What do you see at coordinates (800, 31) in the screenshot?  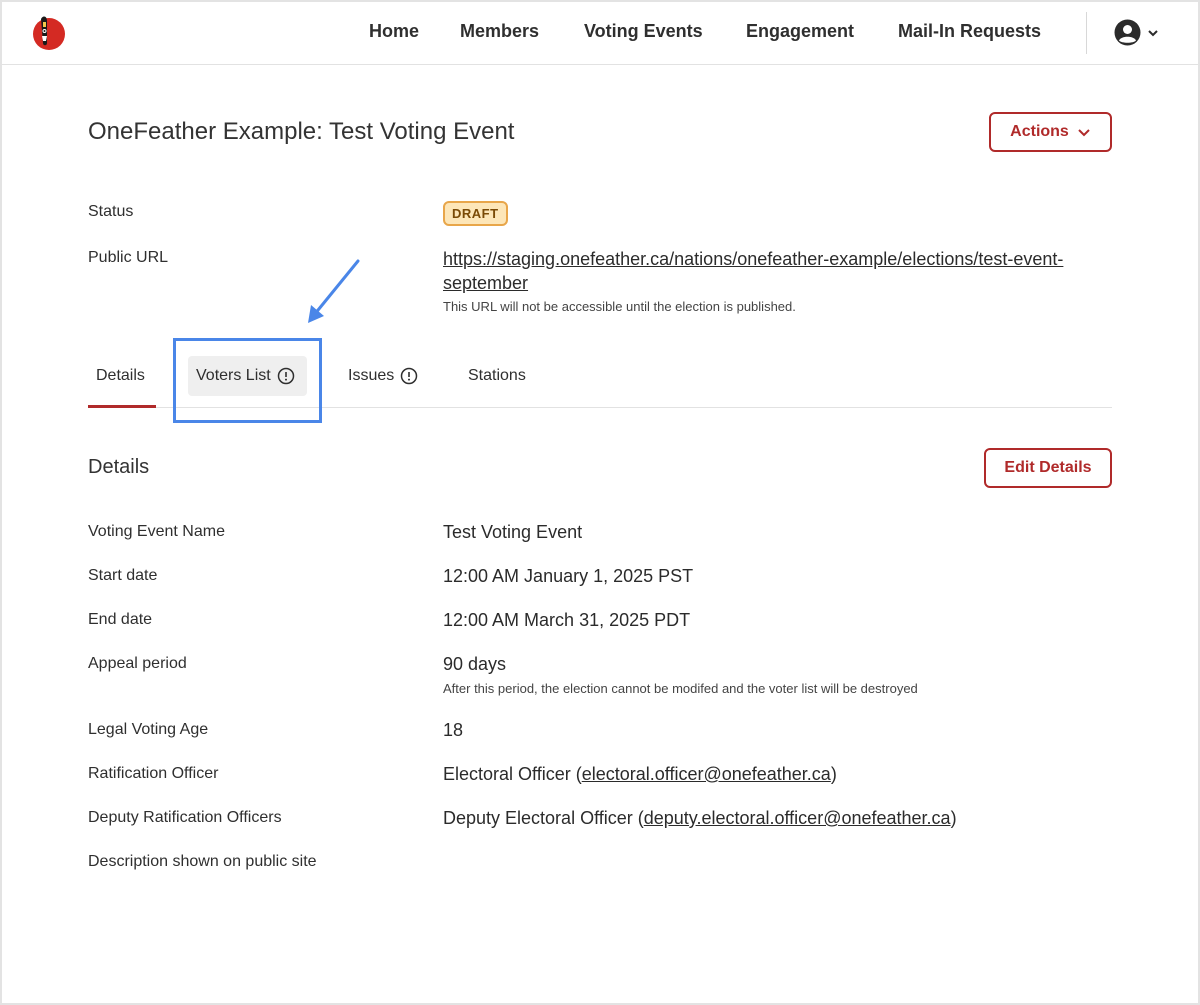 I see `nav-engagement: Engagement` at bounding box center [800, 31].